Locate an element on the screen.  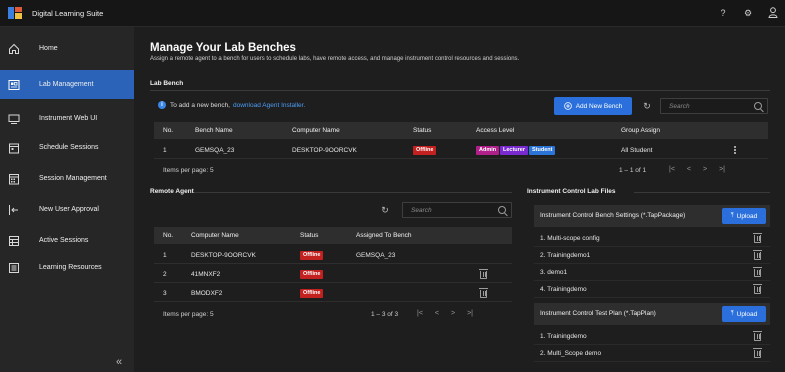
lab-icon is located at coordinates (14, 85).